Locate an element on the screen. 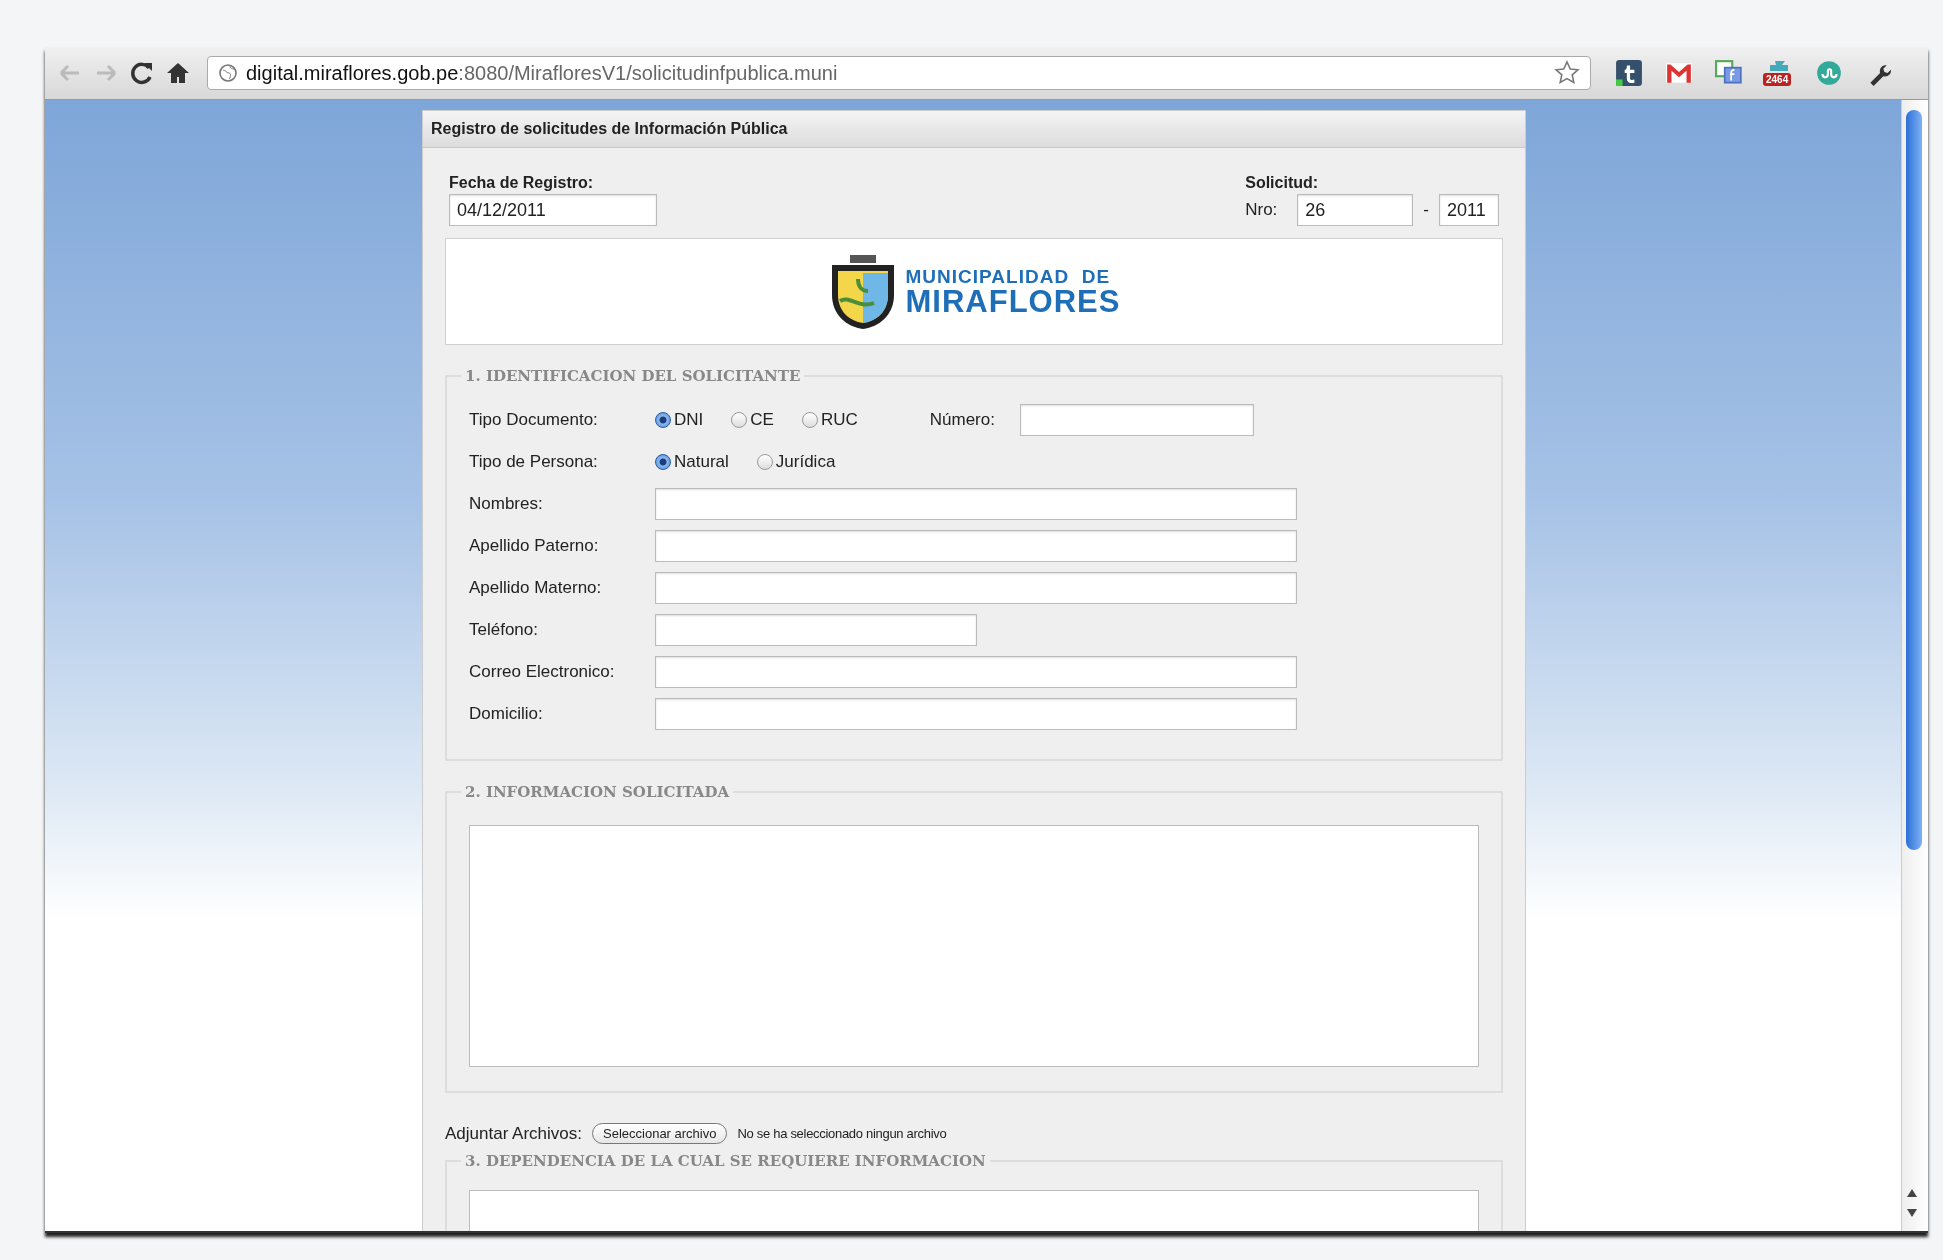 The width and height of the screenshot is (1943, 1260). swirl-circle-icon is located at coordinates (1829, 73).